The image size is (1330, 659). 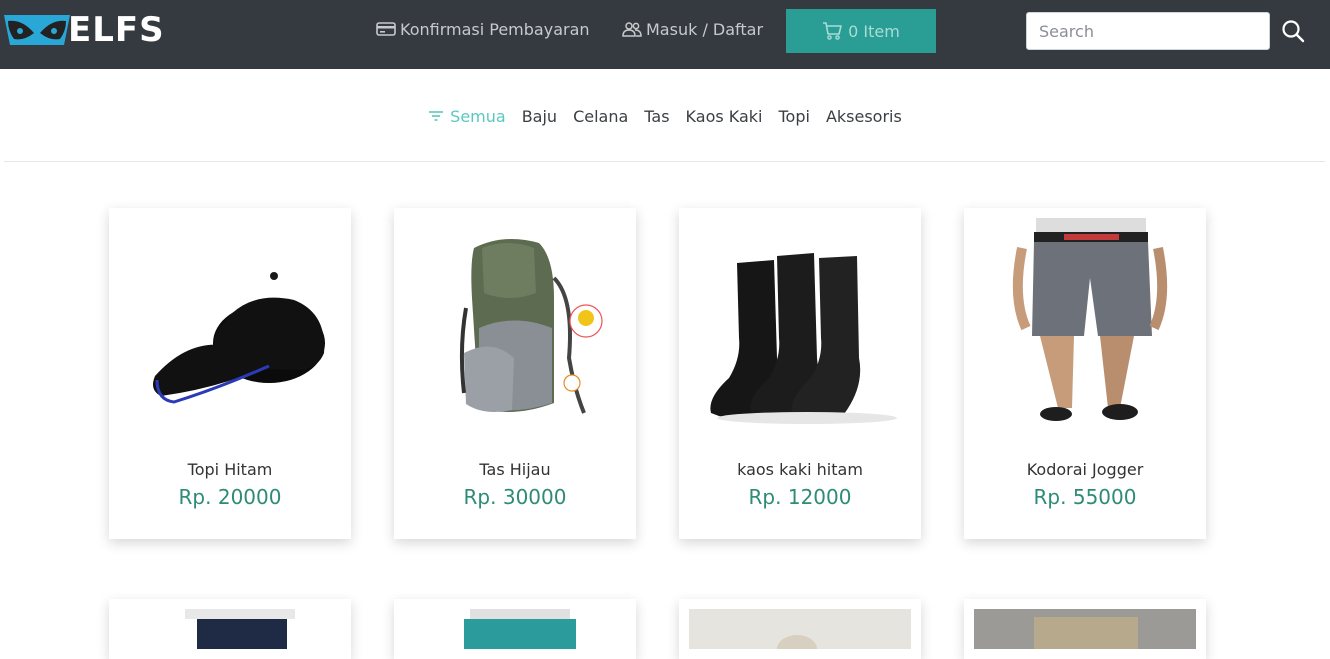 What do you see at coordinates (478, 116) in the screenshot?
I see `category-all-label: Semua` at bounding box center [478, 116].